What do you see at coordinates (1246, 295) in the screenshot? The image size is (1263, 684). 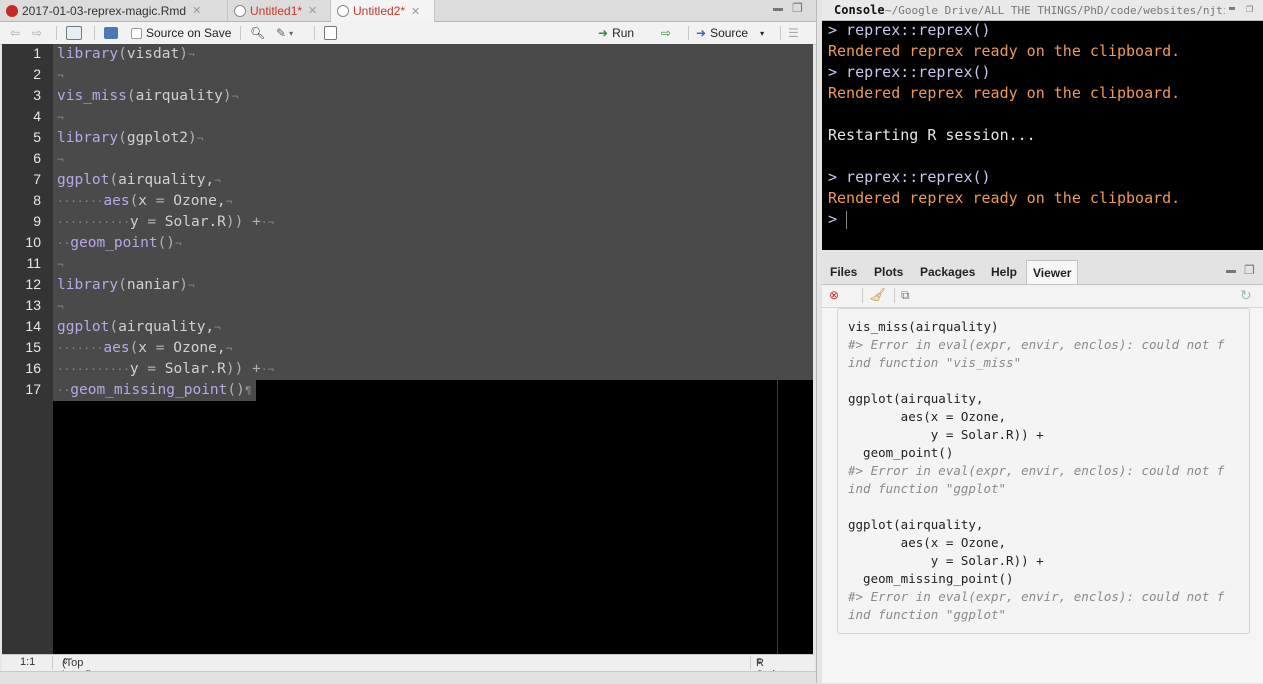 I see `refresh-icon: ↻` at bounding box center [1246, 295].